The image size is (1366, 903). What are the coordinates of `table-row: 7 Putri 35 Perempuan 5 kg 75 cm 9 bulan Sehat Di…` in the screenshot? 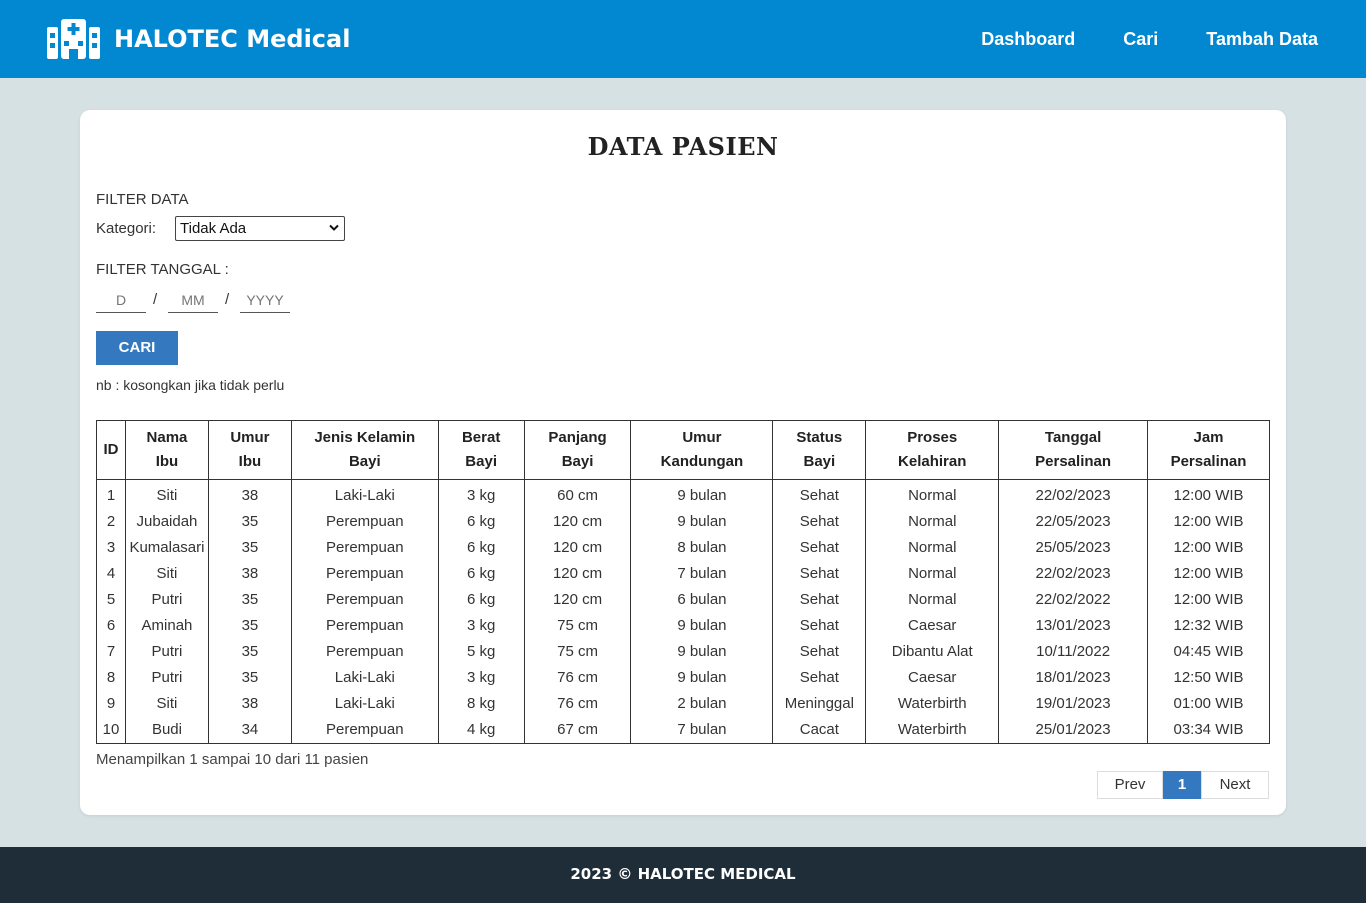 It's located at (683, 651).